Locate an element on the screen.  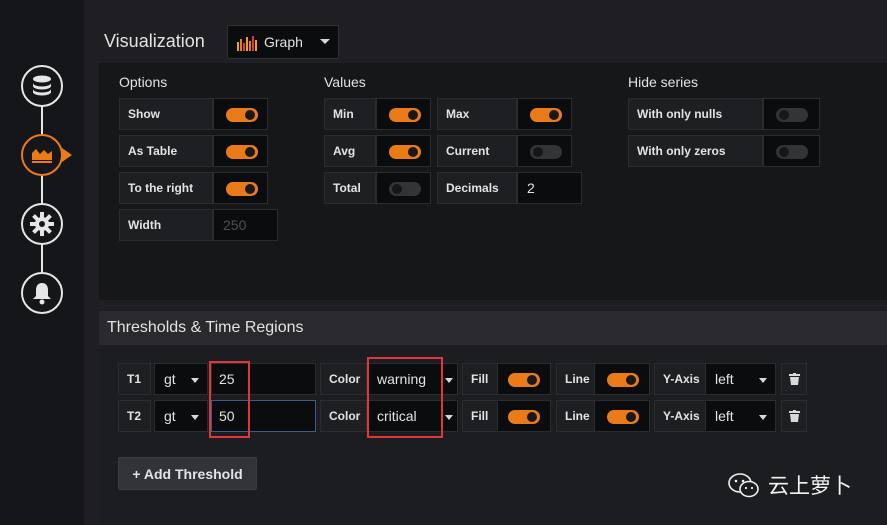
decimals-label: Decimals is located at coordinates (477, 188).